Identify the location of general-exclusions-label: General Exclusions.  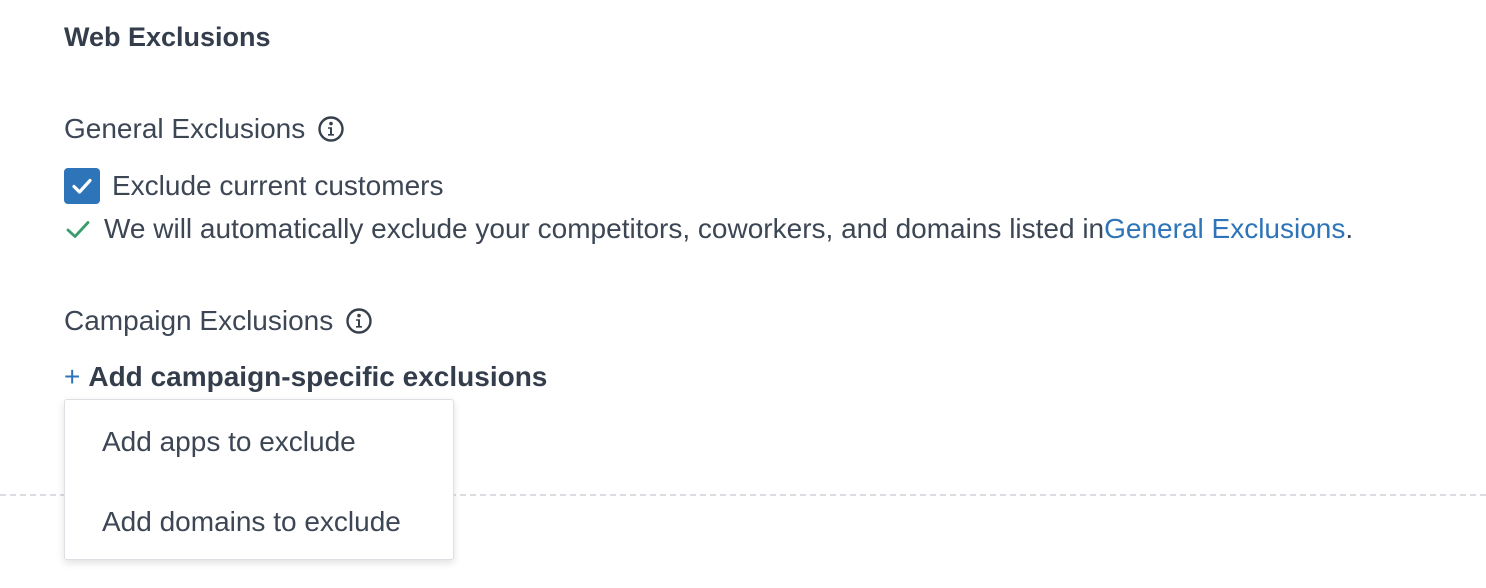
(185, 128).